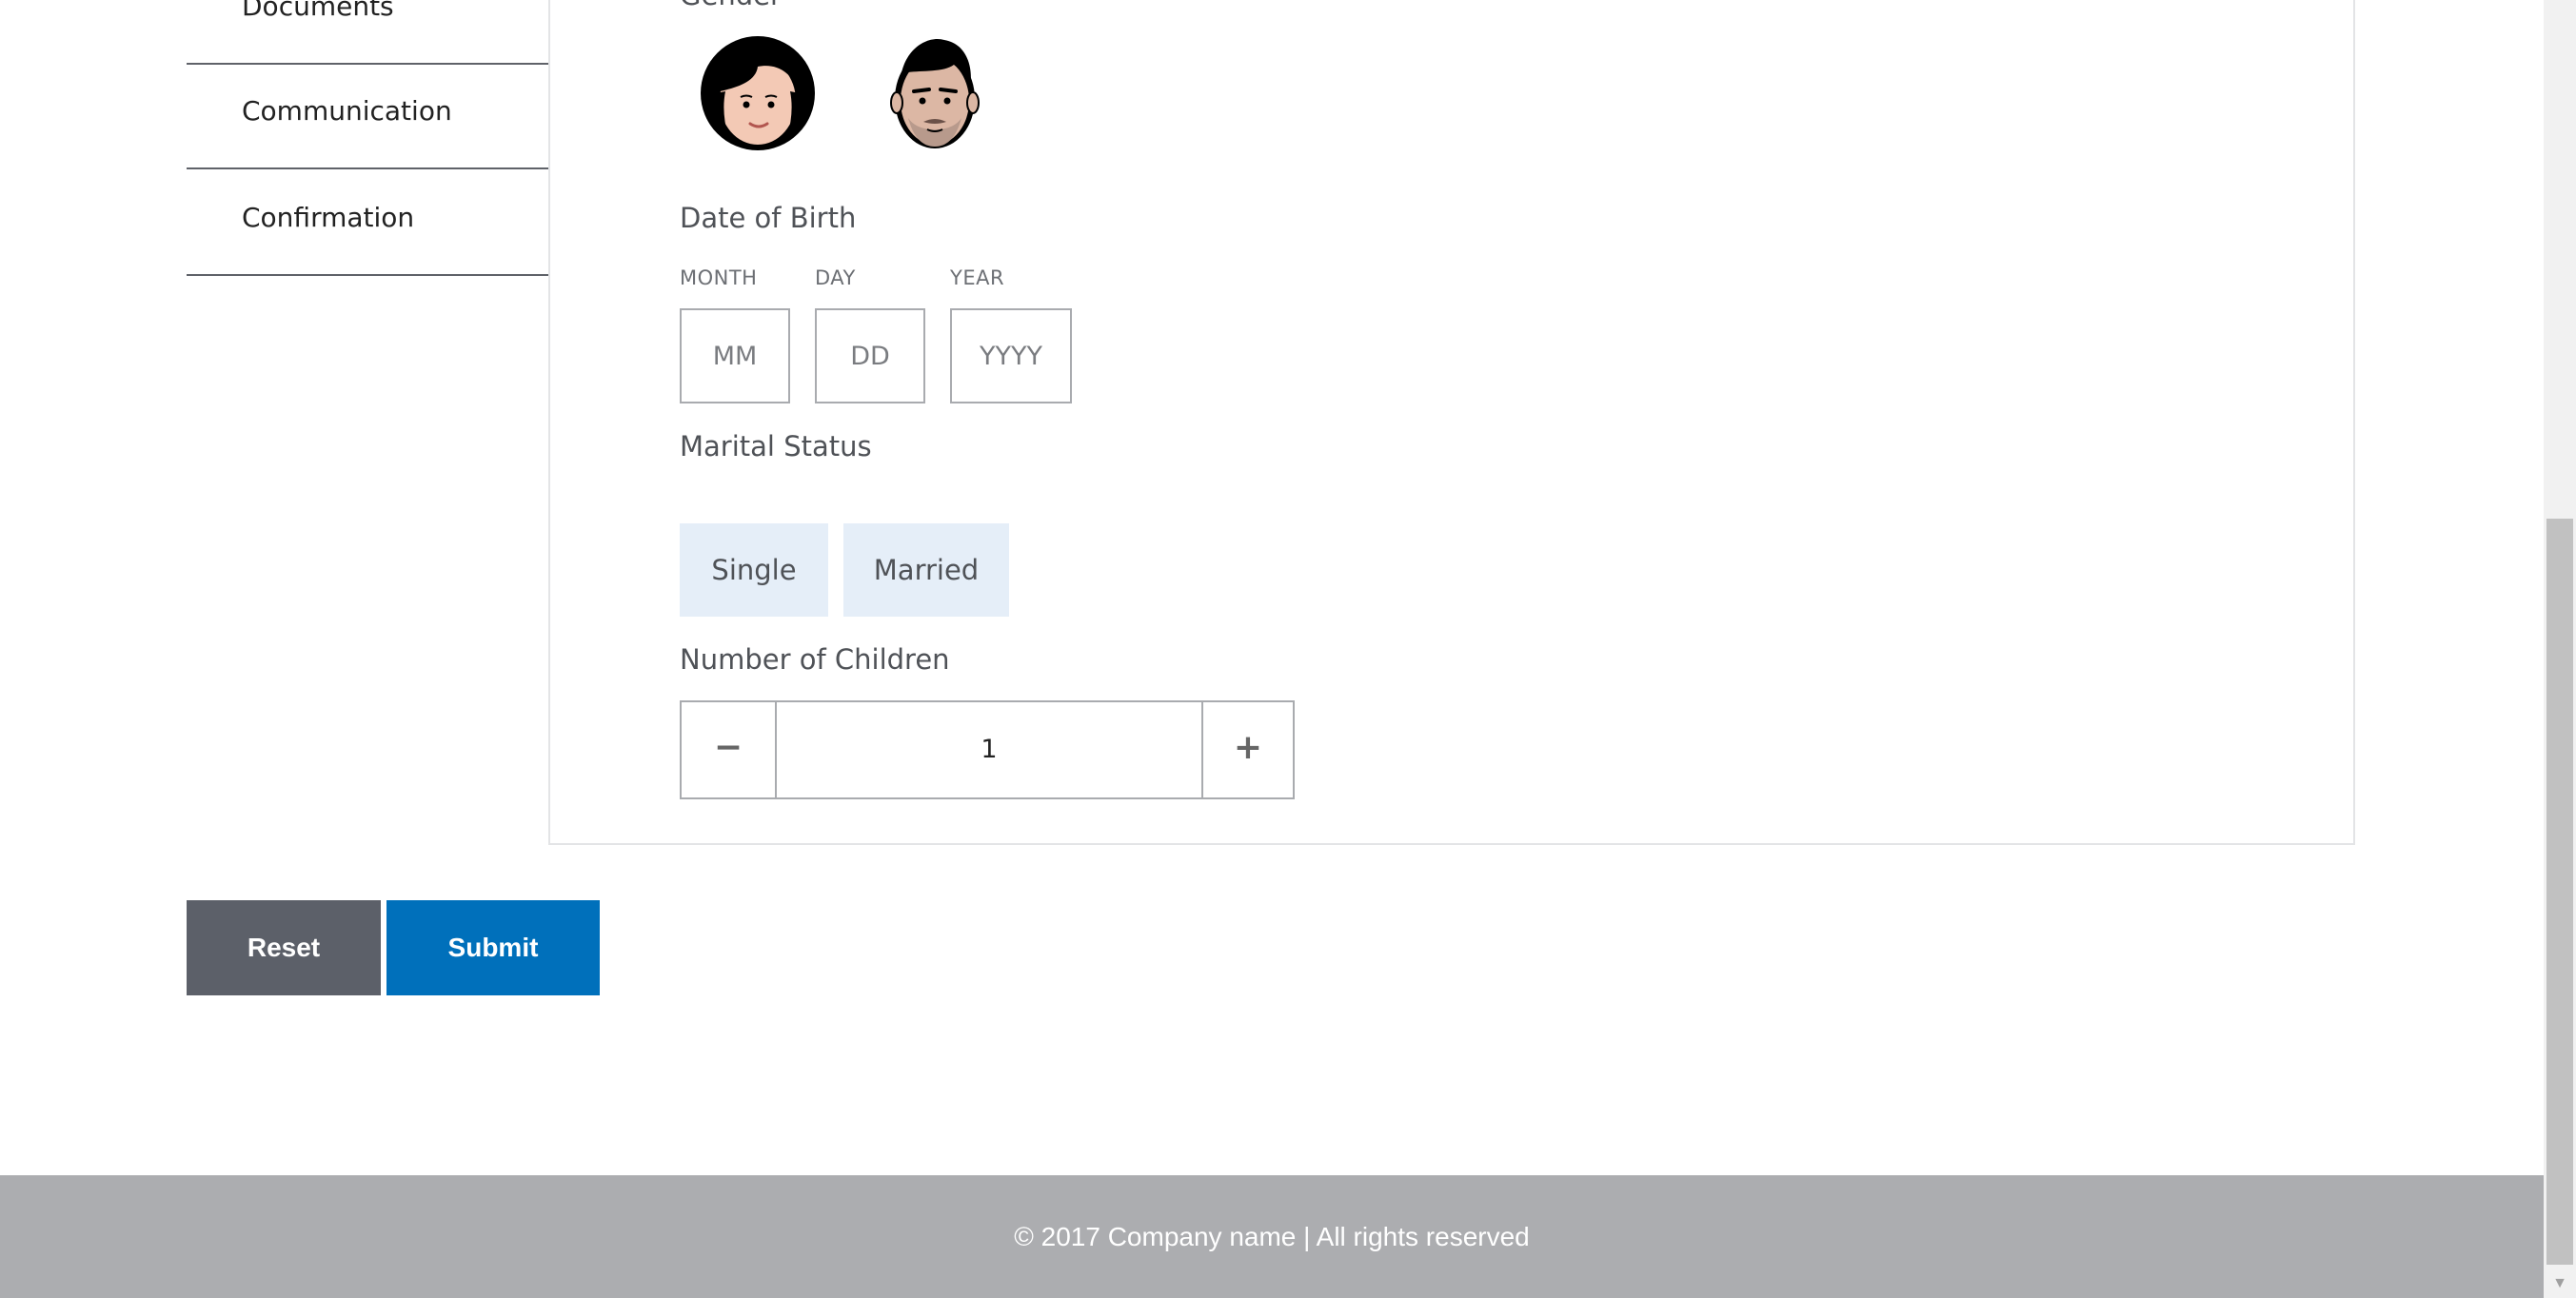  Describe the element at coordinates (776, 446) in the screenshot. I see `marital-status-label: Marital Status` at that location.